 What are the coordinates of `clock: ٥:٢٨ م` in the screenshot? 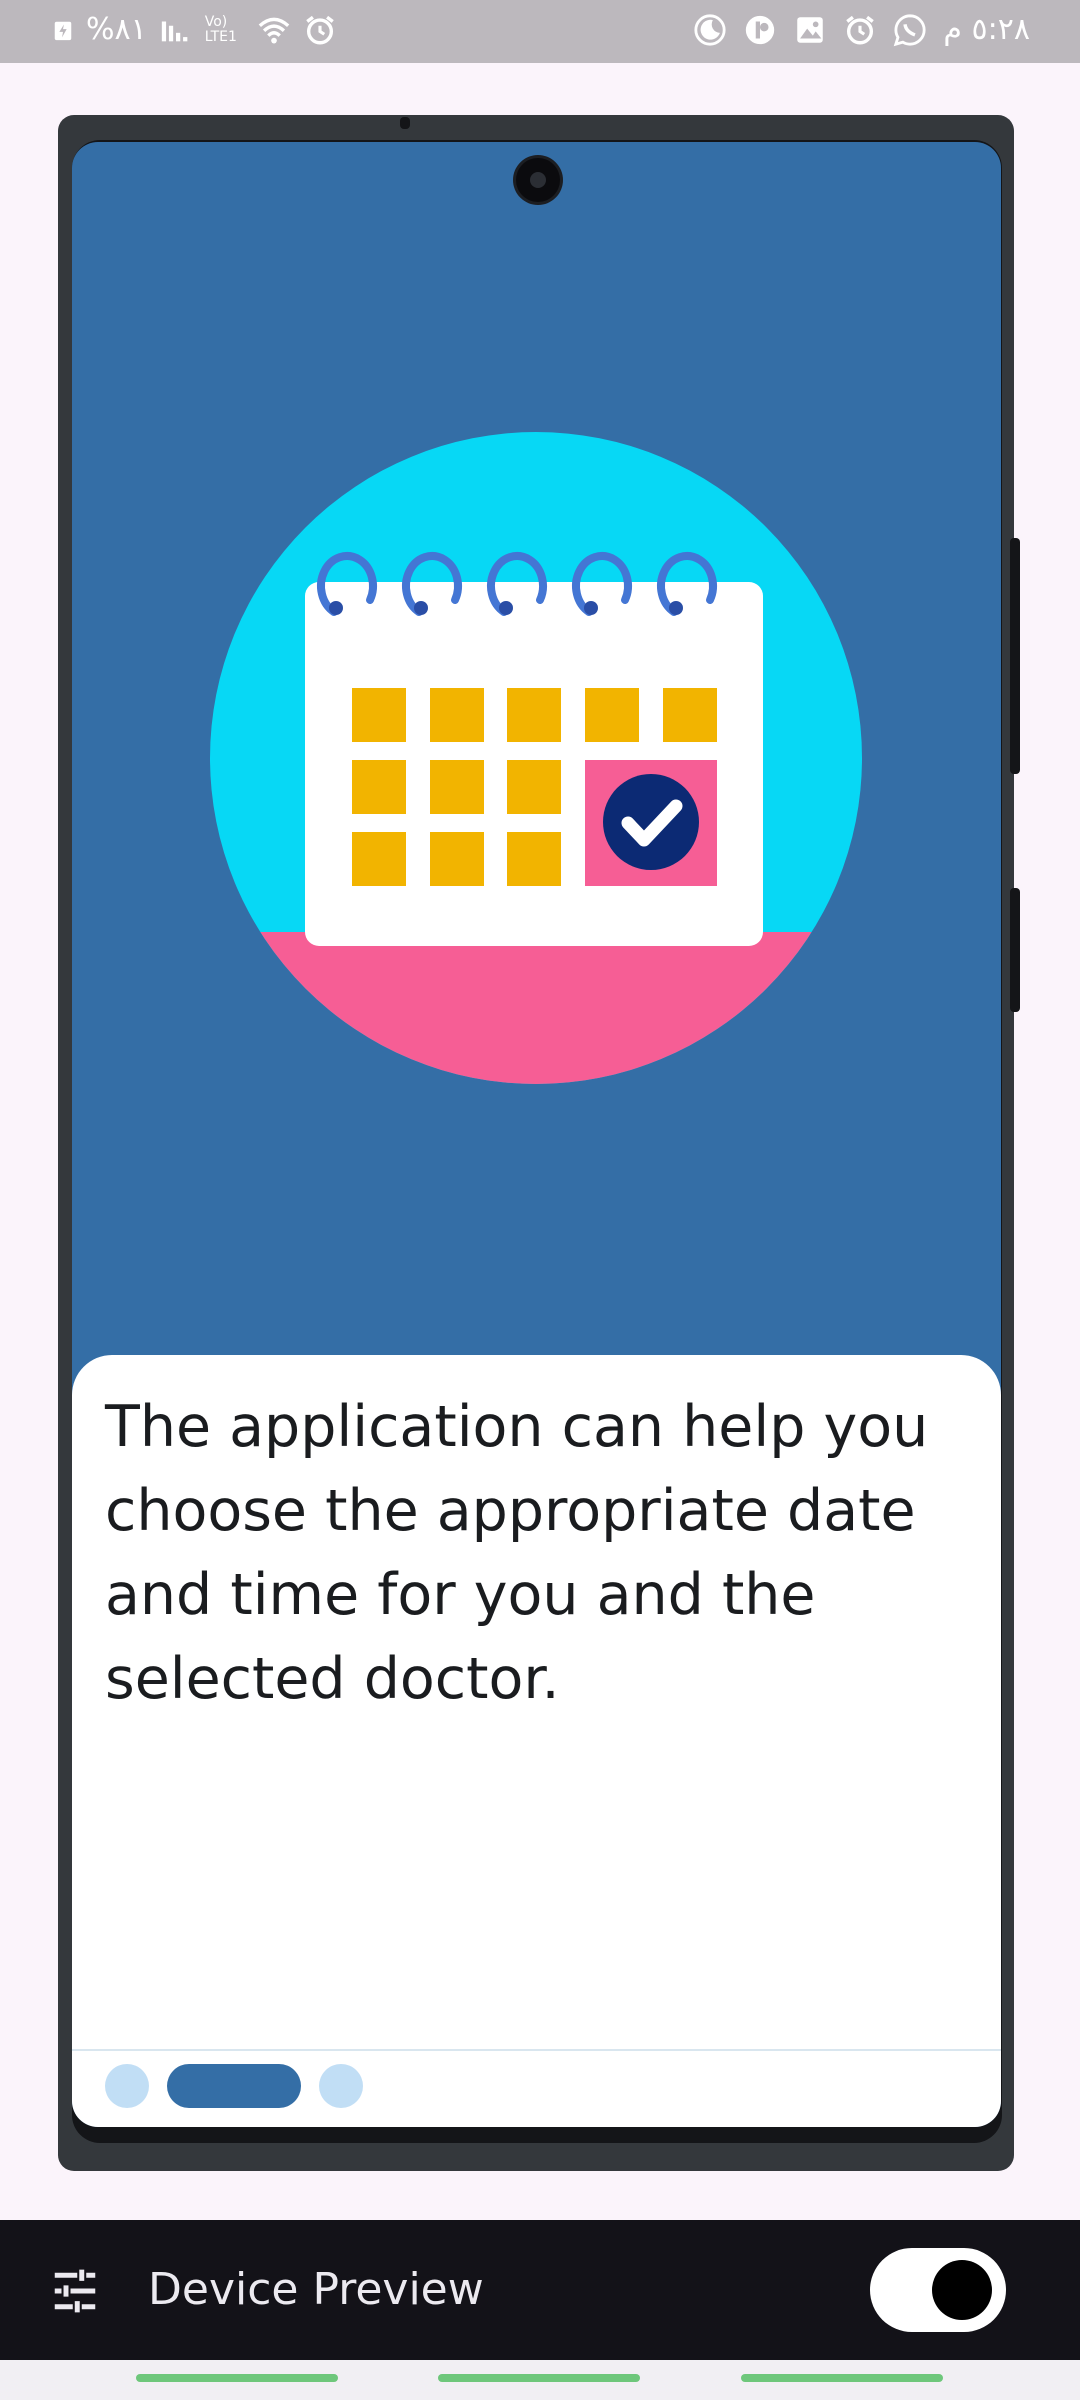 It's located at (986, 29).